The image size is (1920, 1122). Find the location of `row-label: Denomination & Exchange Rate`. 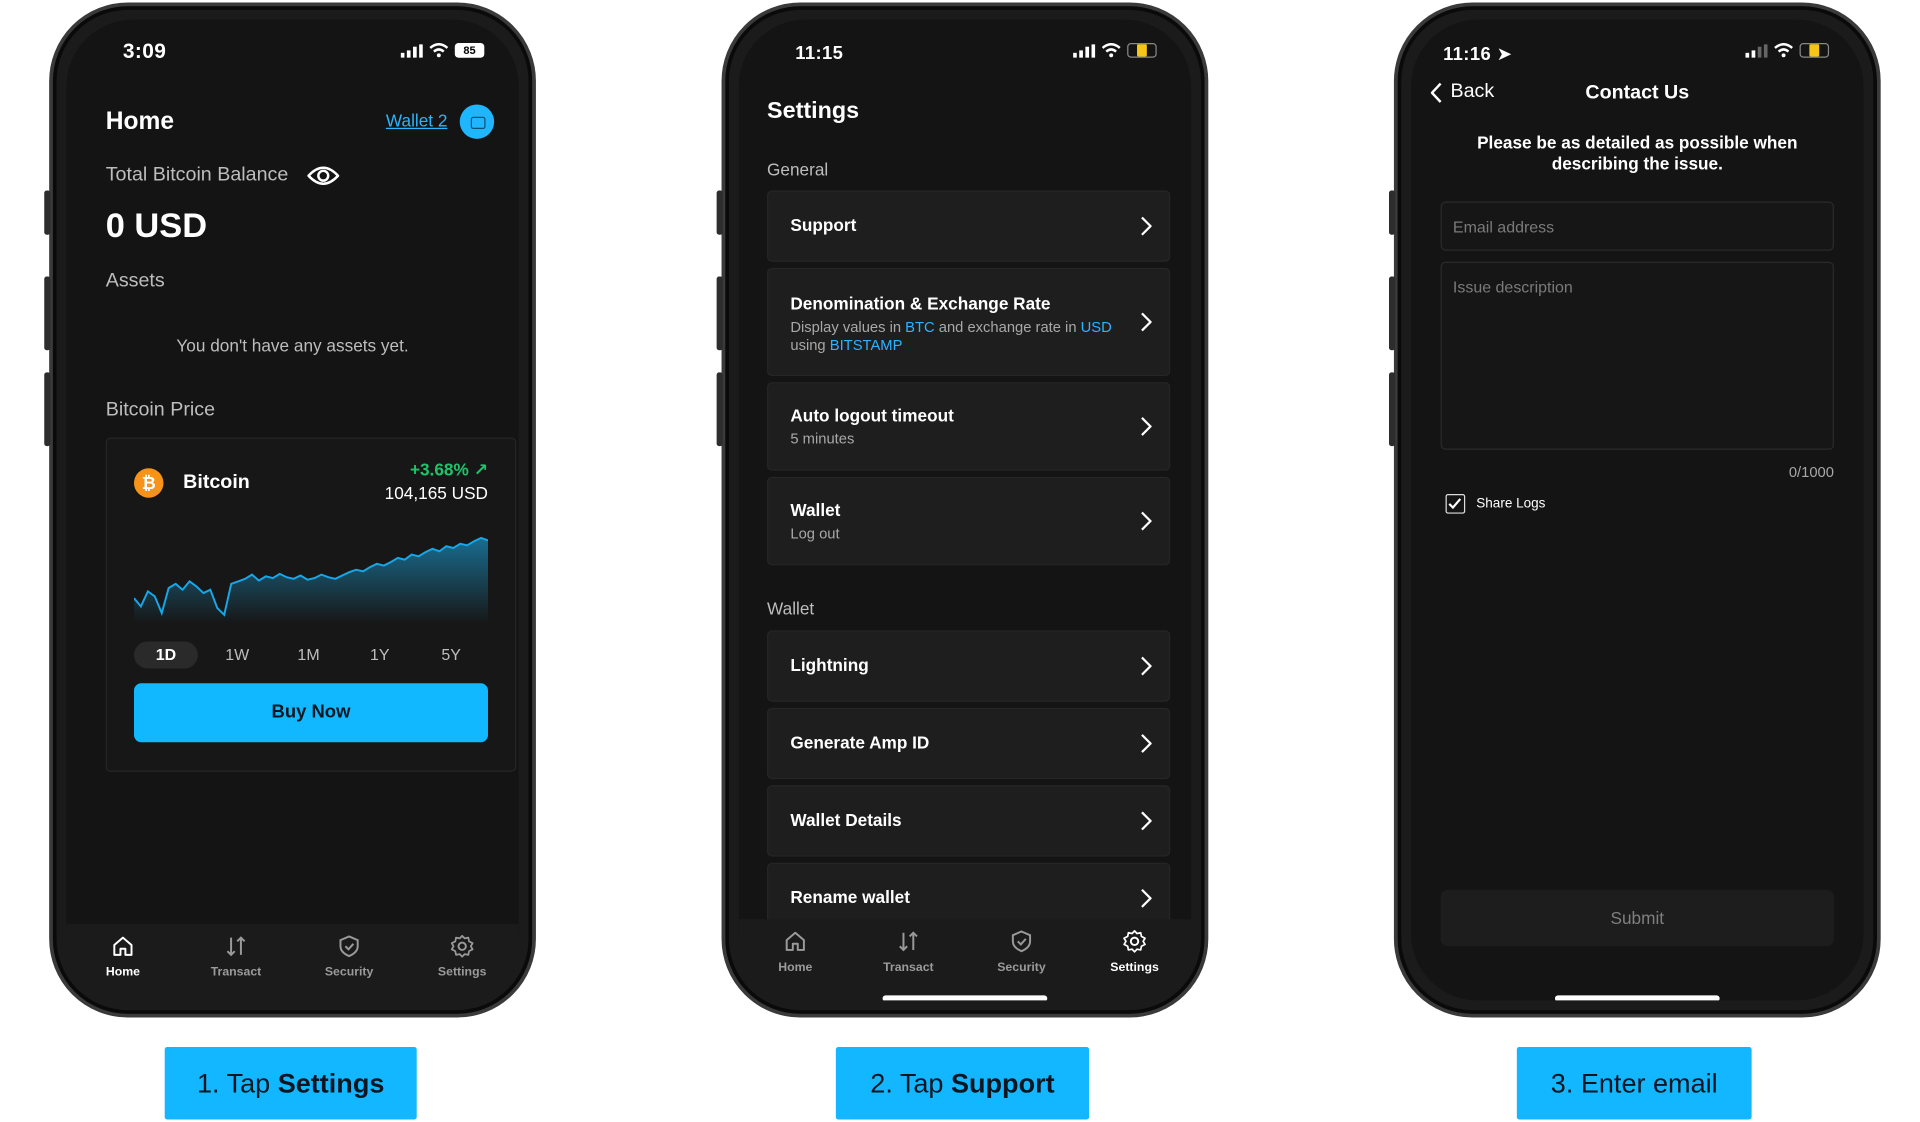

row-label: Denomination & Exchange Rate is located at coordinates (920, 303).